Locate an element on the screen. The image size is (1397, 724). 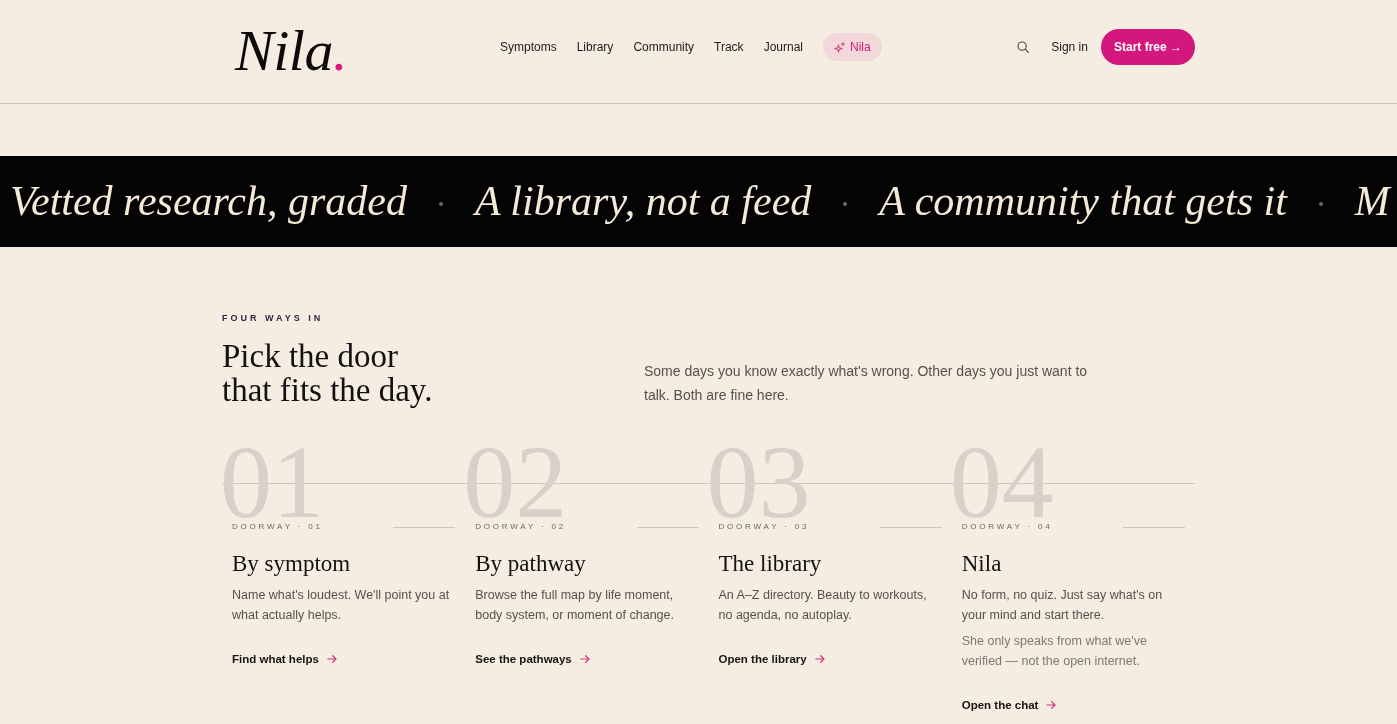
doorway-label: DOORWAY · 01 is located at coordinates (277, 527).